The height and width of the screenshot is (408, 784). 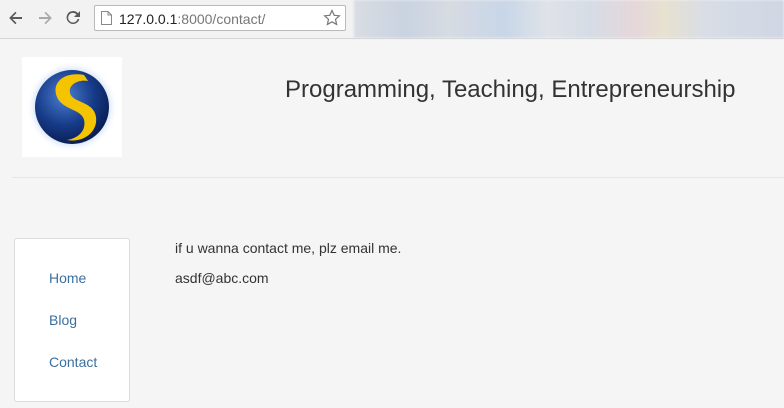 I want to click on reload-icon, so click(x=73, y=17).